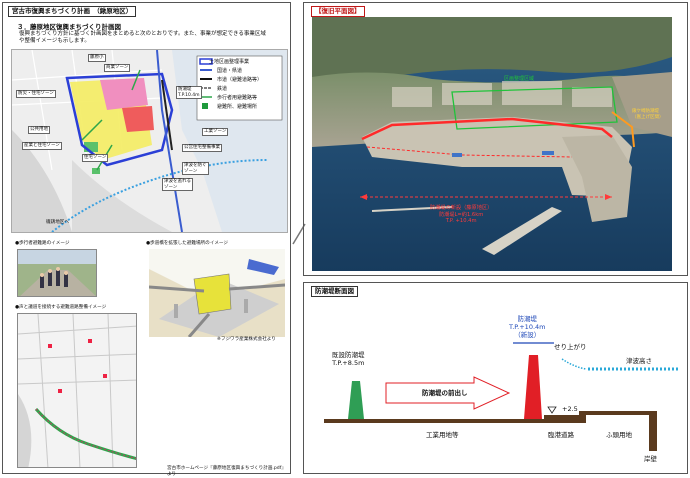 The width and height of the screenshot is (690, 478). Describe the element at coordinates (246, 339) in the screenshot. I see `image-credit: ※フジワラ産業株式会社より` at that location.